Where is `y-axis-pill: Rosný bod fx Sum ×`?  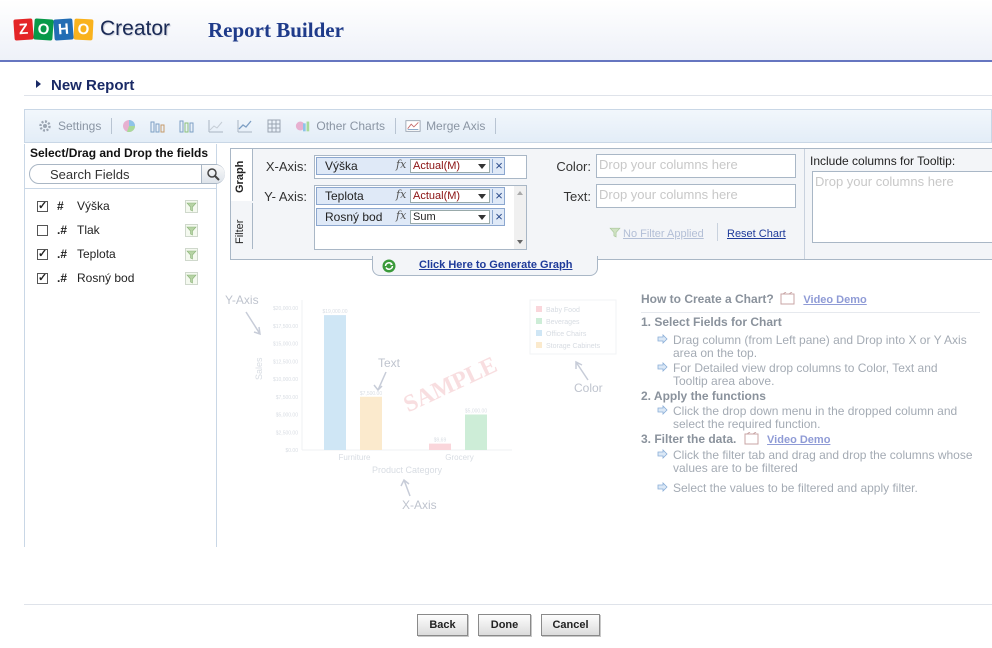 y-axis-pill: Rosný bod fx Sum × is located at coordinates (410, 217).